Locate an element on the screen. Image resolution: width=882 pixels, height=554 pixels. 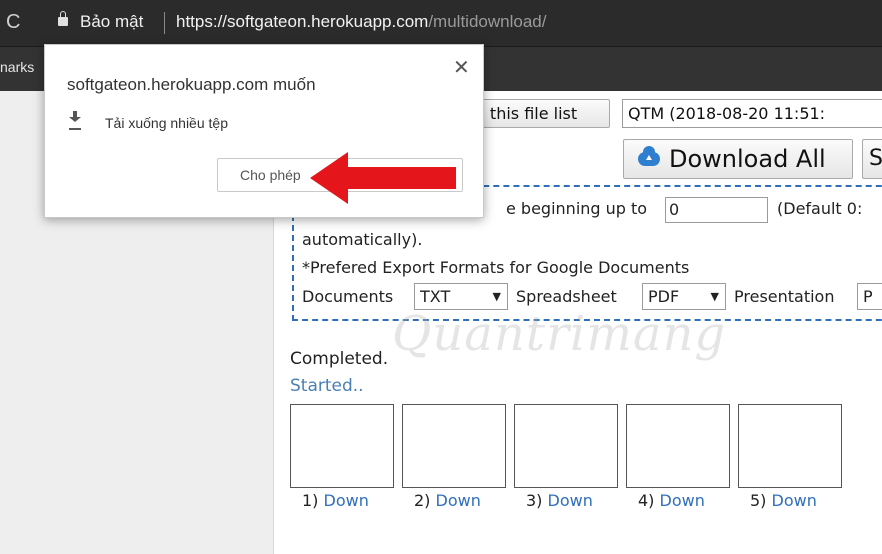
close-icon: ✕ is located at coordinates (461, 67).